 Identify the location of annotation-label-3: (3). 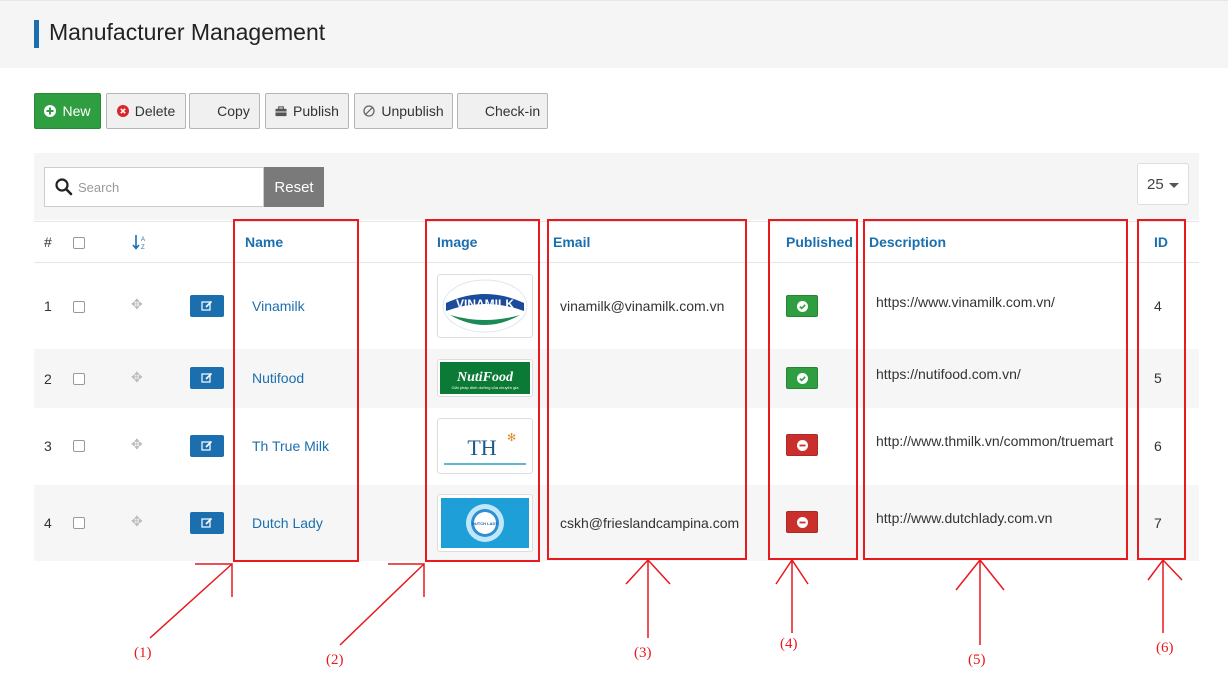
(643, 653).